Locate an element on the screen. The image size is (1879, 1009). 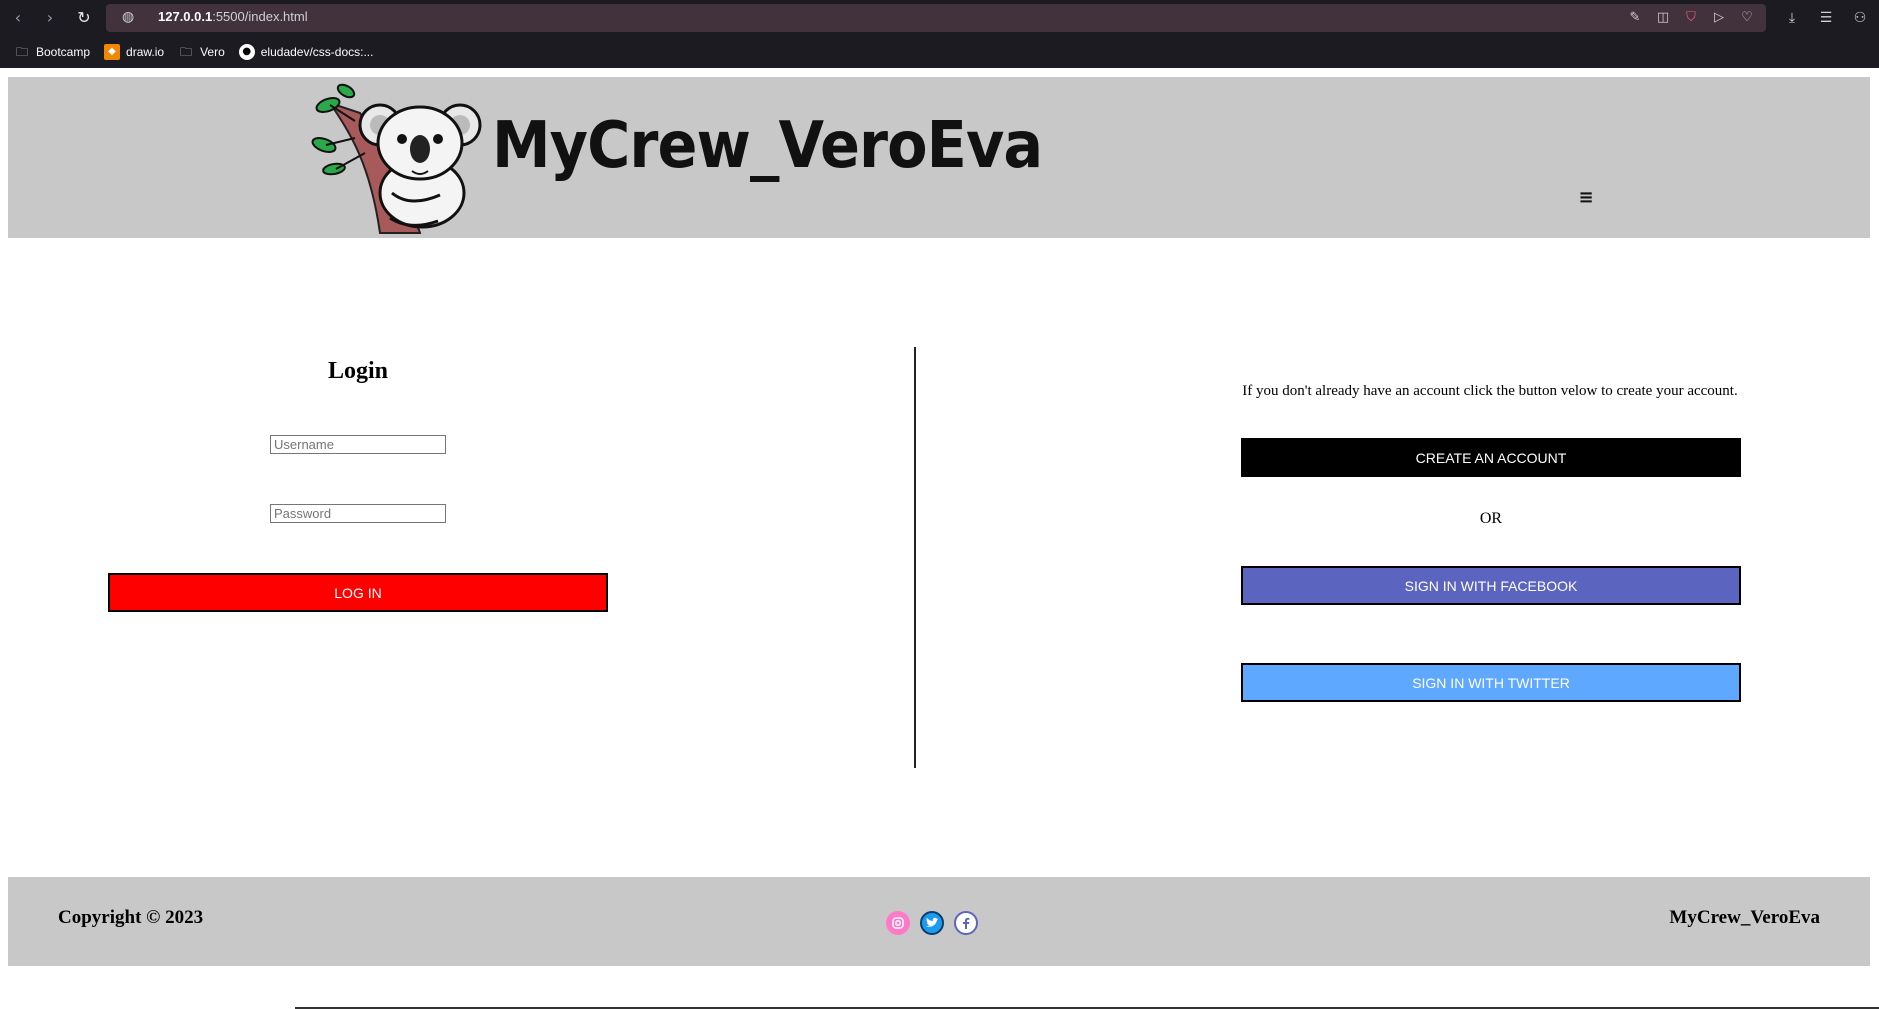
login-button: LOG IN is located at coordinates (358, 592).